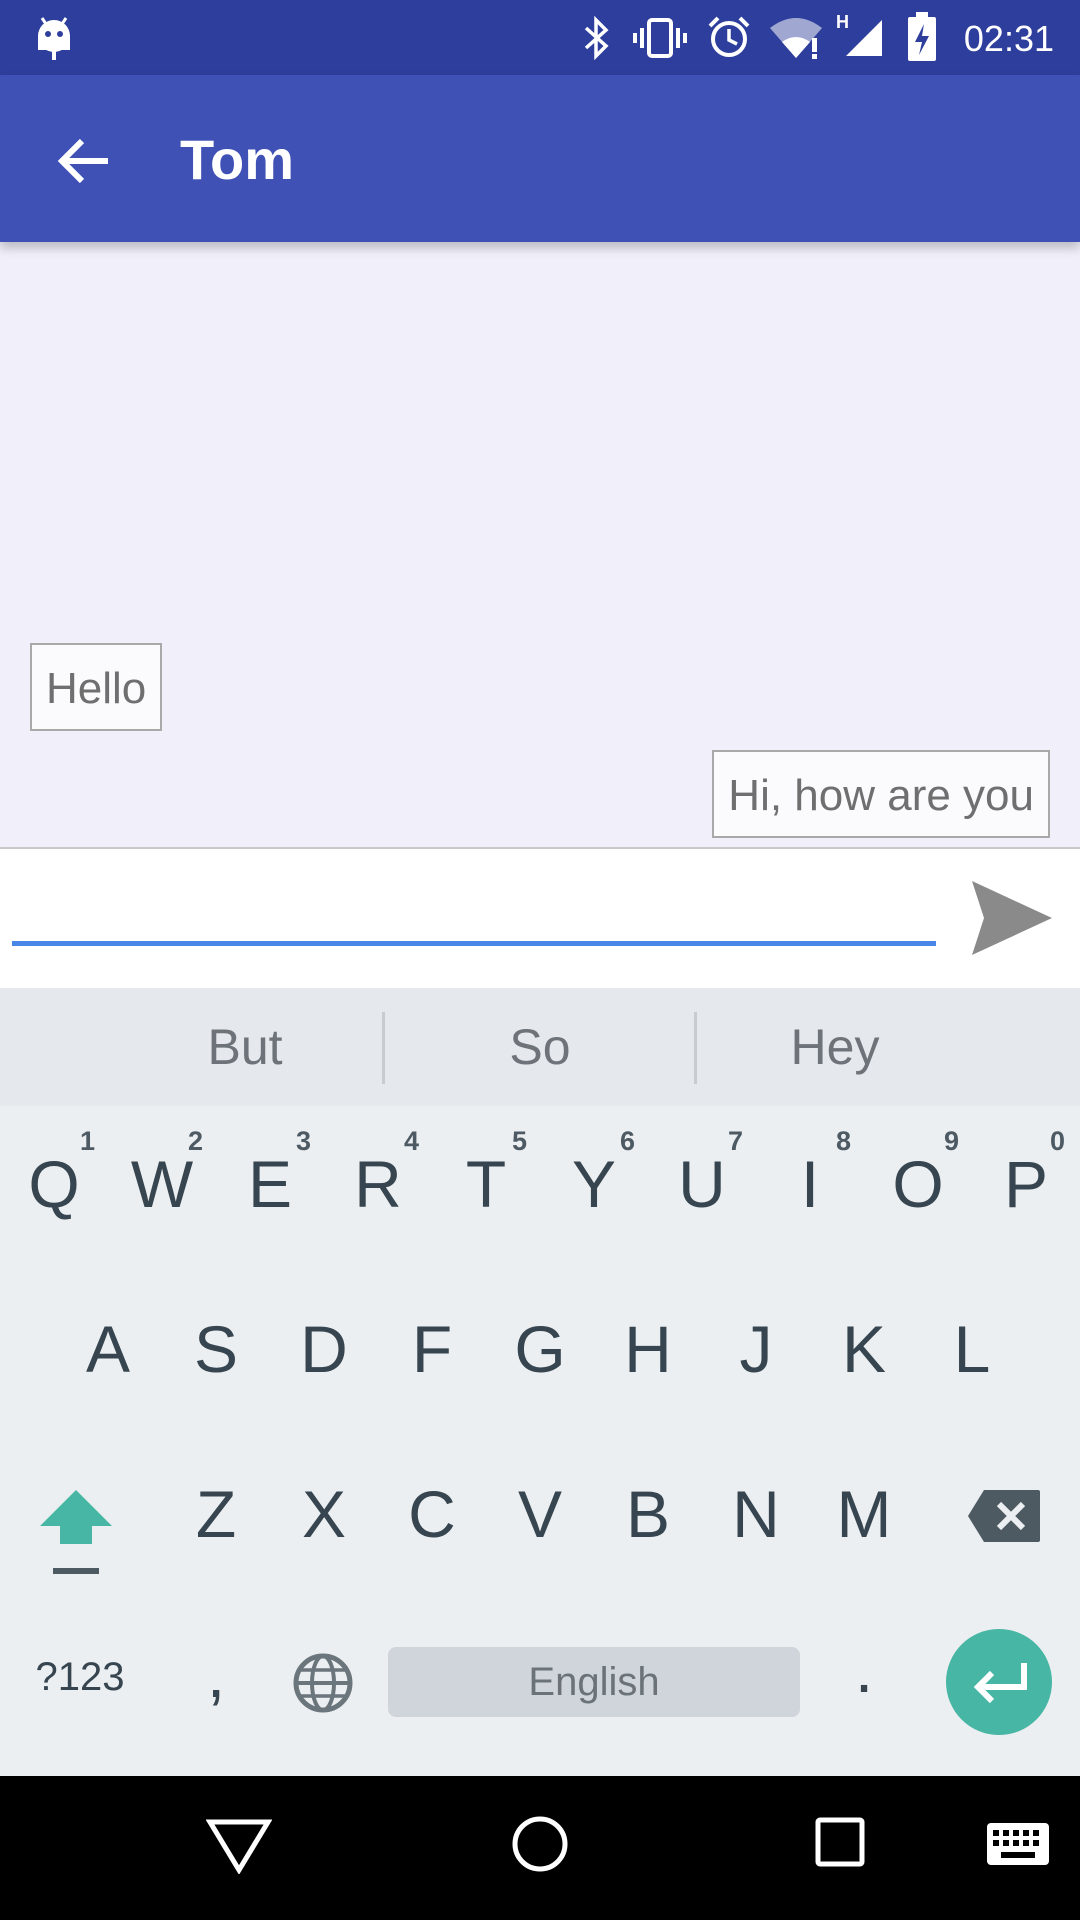  What do you see at coordinates (378, 1184) in the screenshot?
I see `key-r: R` at bounding box center [378, 1184].